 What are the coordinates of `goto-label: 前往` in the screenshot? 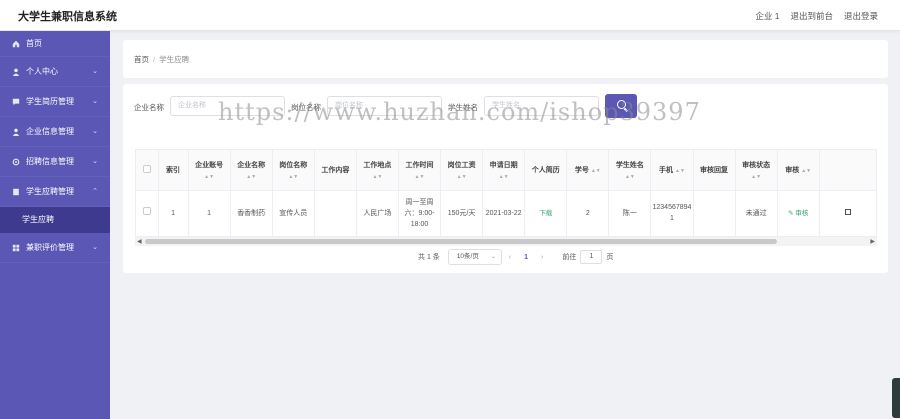 It's located at (569, 257).